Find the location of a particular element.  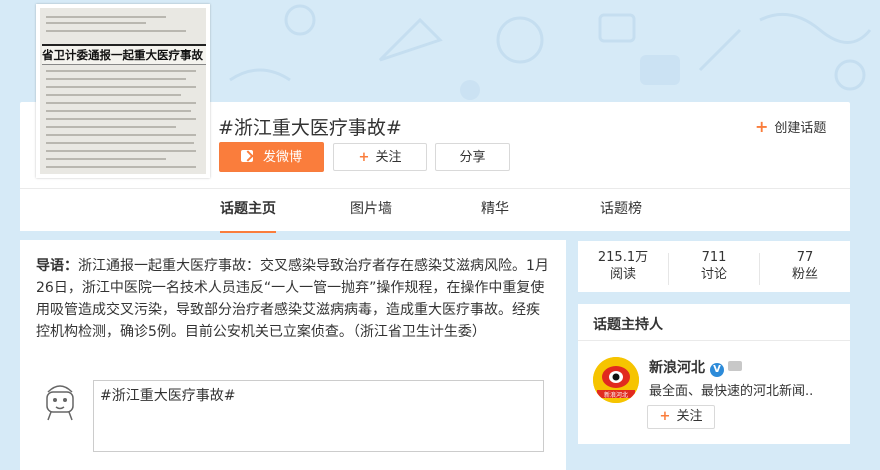

tab-label: 精华 is located at coordinates (495, 209).